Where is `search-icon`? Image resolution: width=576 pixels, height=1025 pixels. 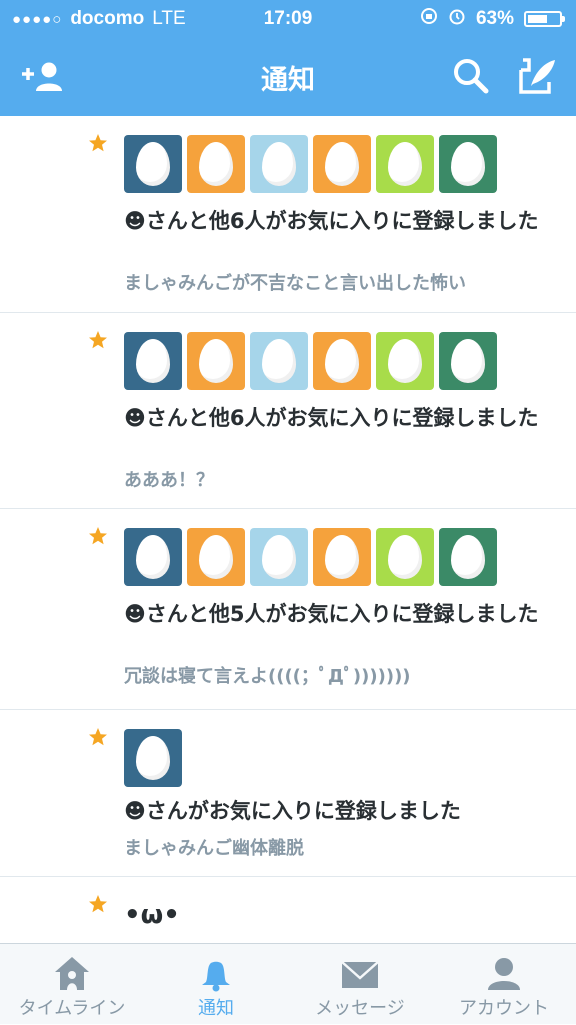
search-icon is located at coordinates (471, 78).